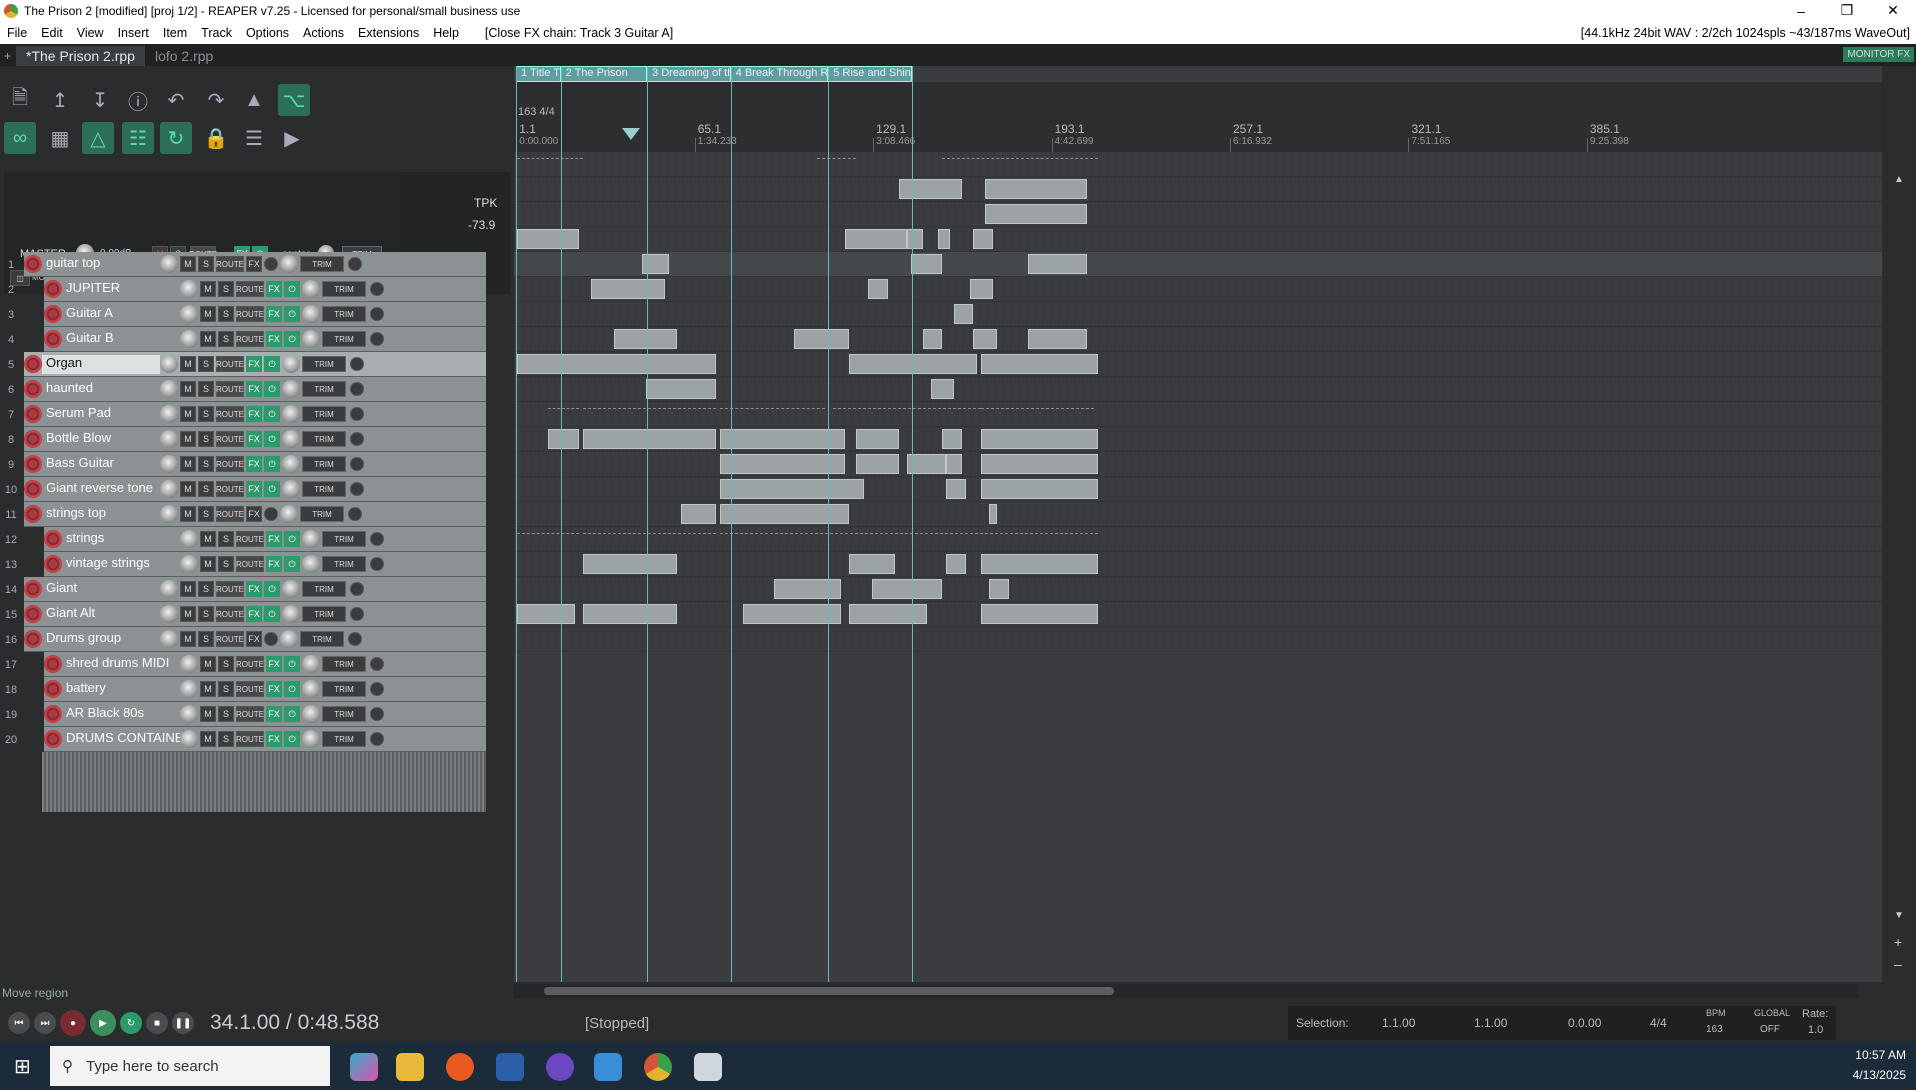 The width and height of the screenshot is (1916, 1090). What do you see at coordinates (243, 589) in the screenshot?
I see `track-row: 14 Giant M S ROUTE FX ⏻ TRIM` at bounding box center [243, 589].